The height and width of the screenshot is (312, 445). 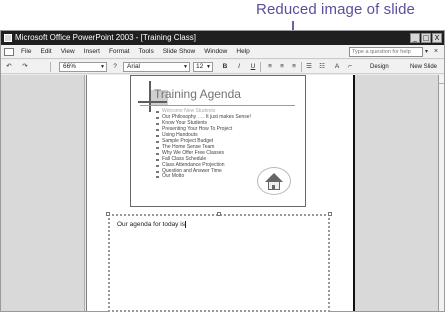 I want to click on document-icon, so click(x=9, y=52).